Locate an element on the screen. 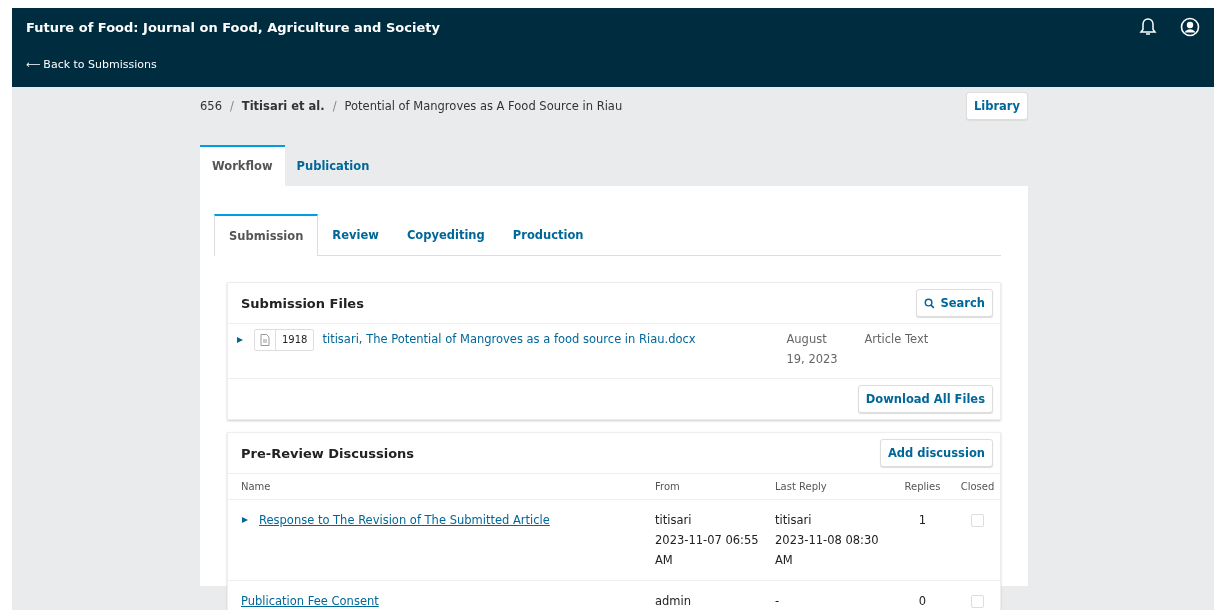 The height and width of the screenshot is (610, 1214). table-cell-line: 2023-11-08 08:30 AM is located at coordinates (827, 550).